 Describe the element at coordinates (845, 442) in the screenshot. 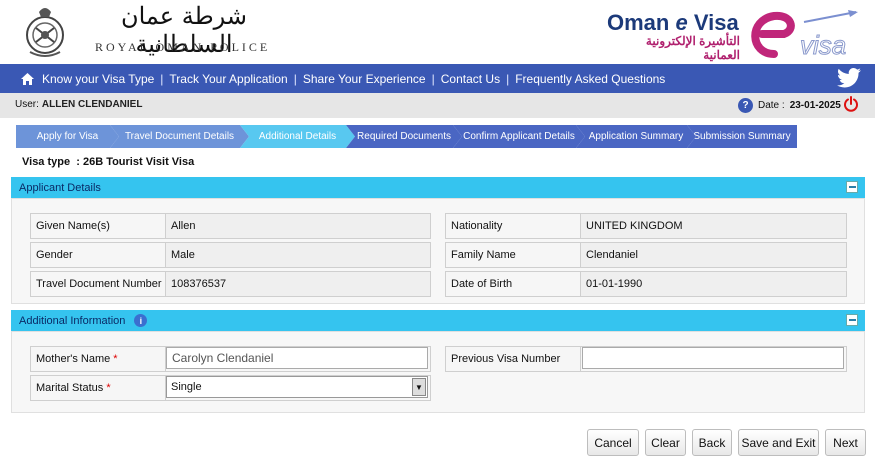

I see `next-button: Next` at that location.